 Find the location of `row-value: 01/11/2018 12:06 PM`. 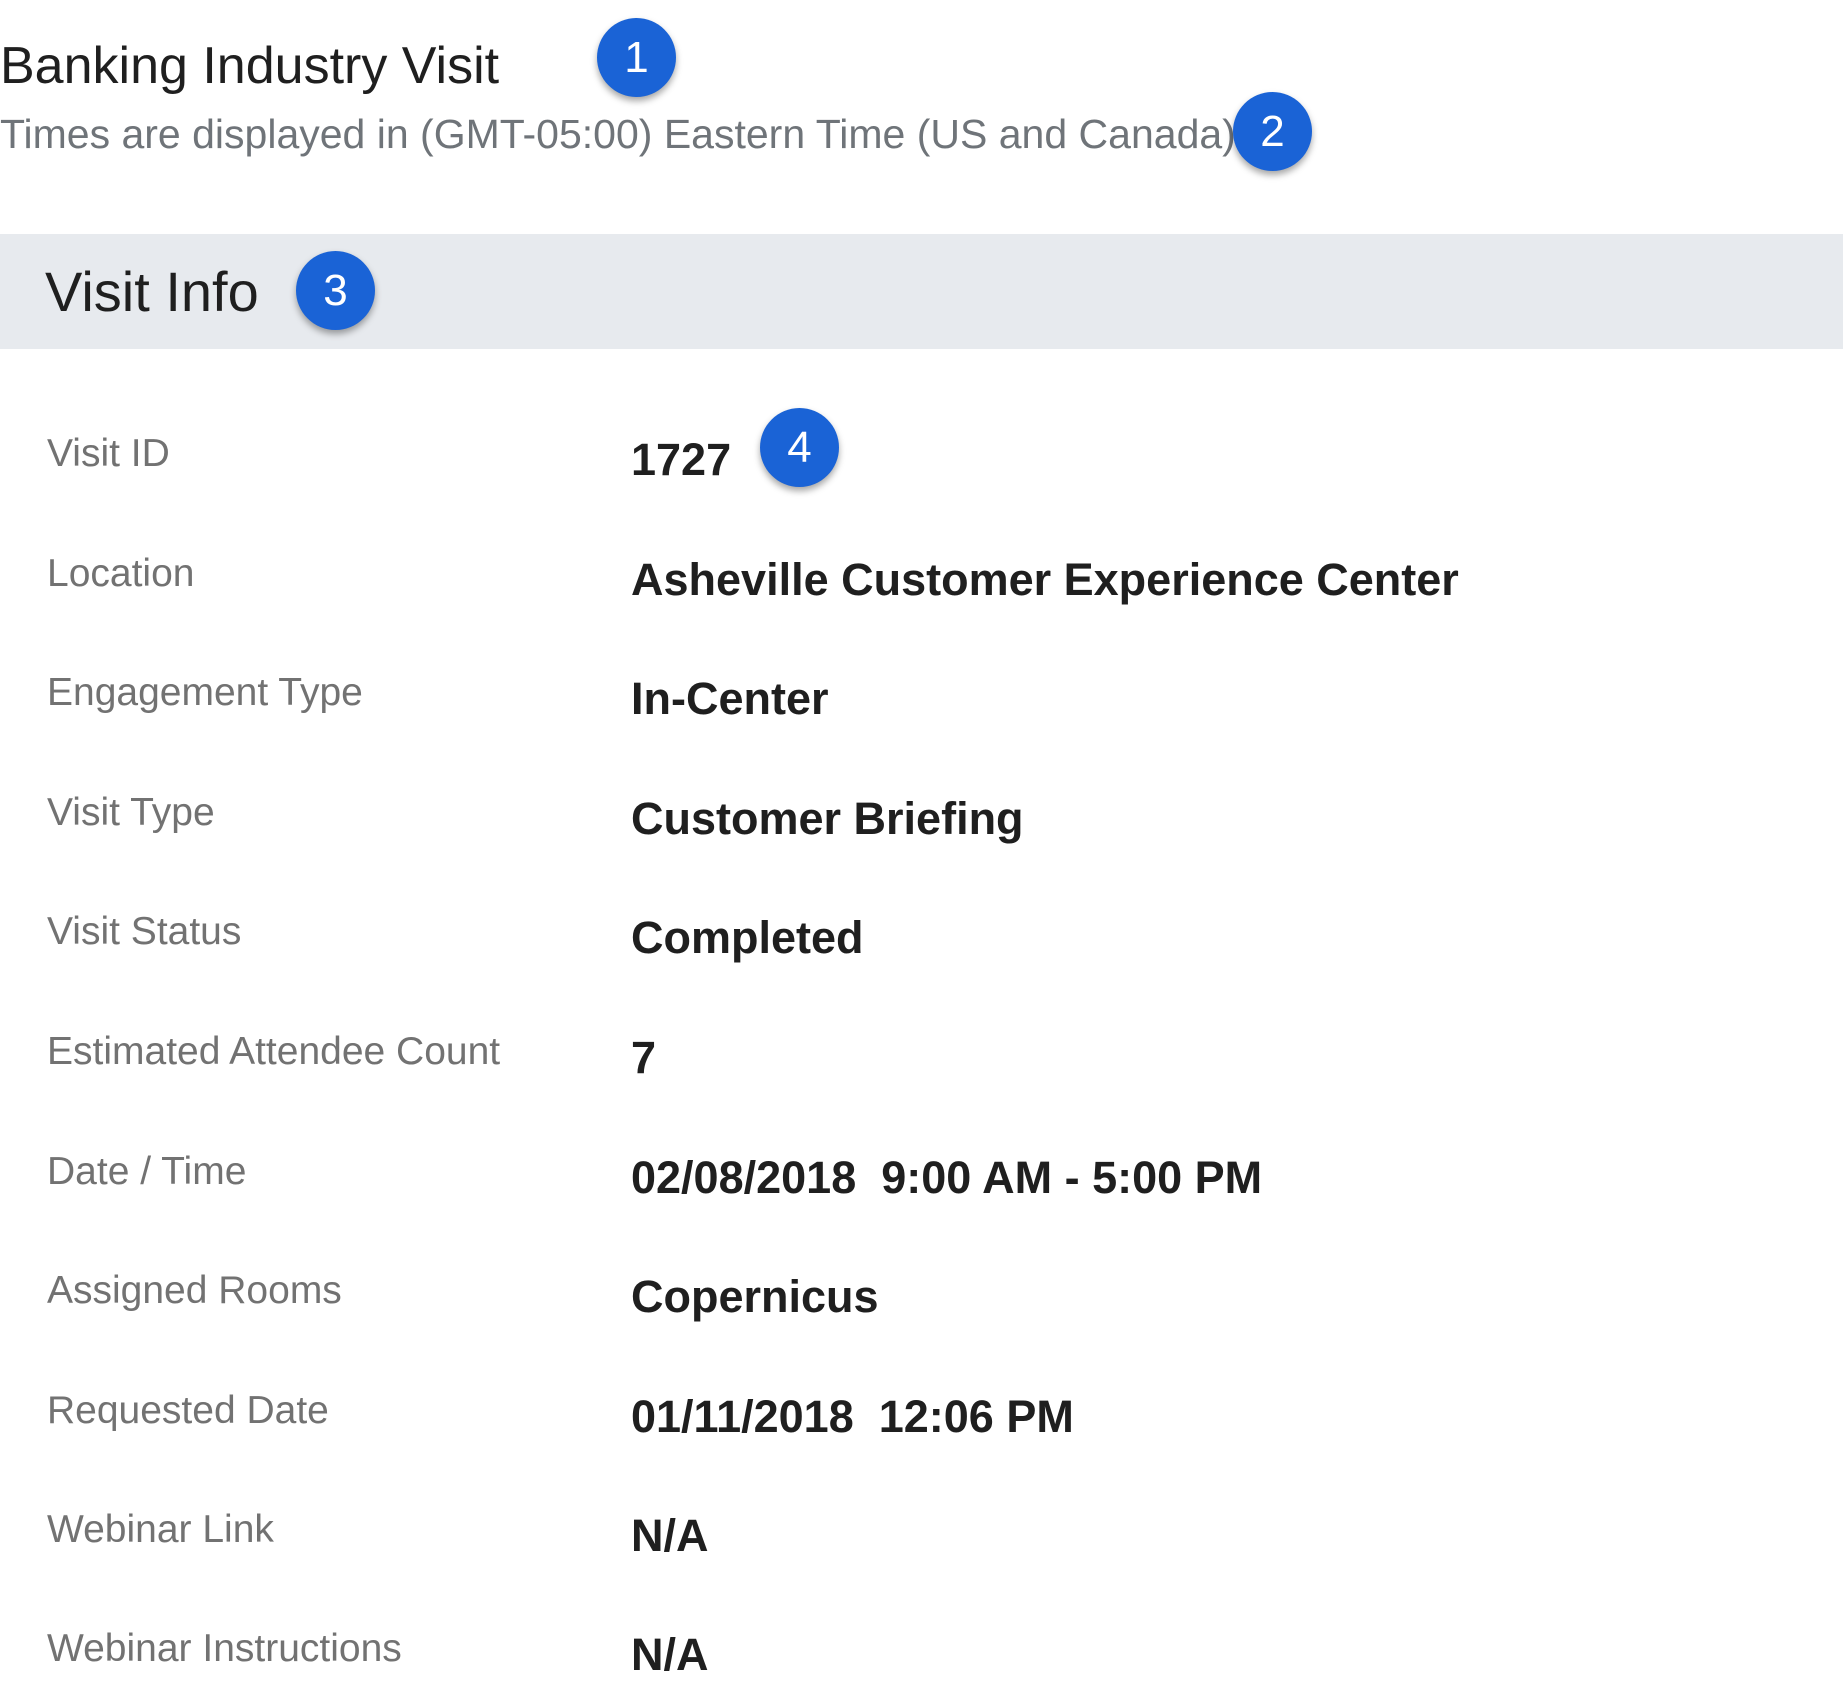

row-value: 01/11/2018 12:06 PM is located at coordinates (852, 1416).